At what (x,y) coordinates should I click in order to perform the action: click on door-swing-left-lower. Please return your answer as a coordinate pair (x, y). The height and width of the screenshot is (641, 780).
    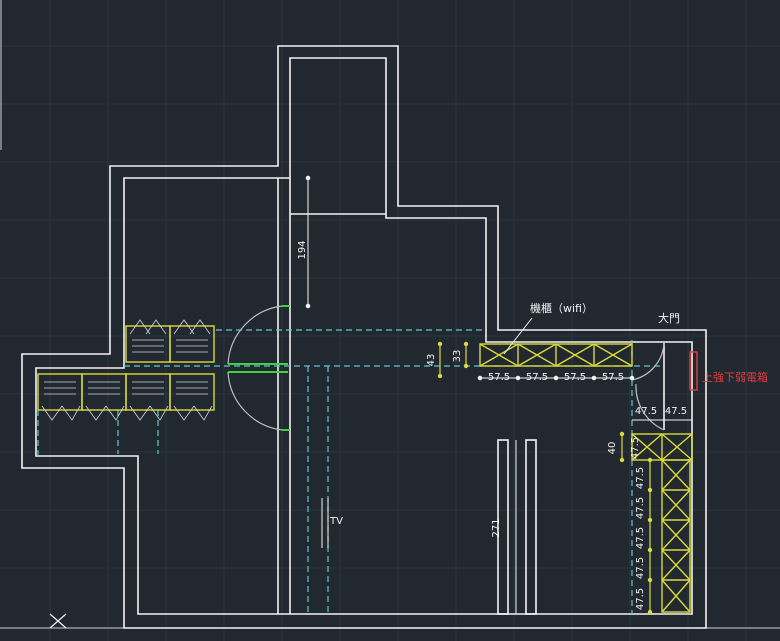
    Looking at the image, I should click on (255, 401).